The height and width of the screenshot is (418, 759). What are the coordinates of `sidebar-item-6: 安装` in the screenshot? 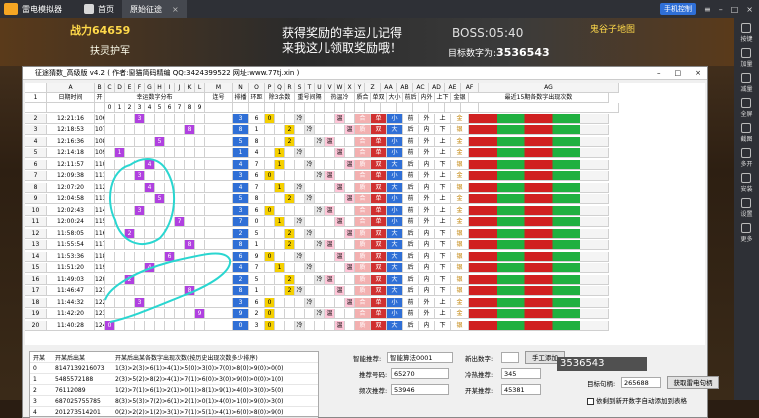 It's located at (746, 183).